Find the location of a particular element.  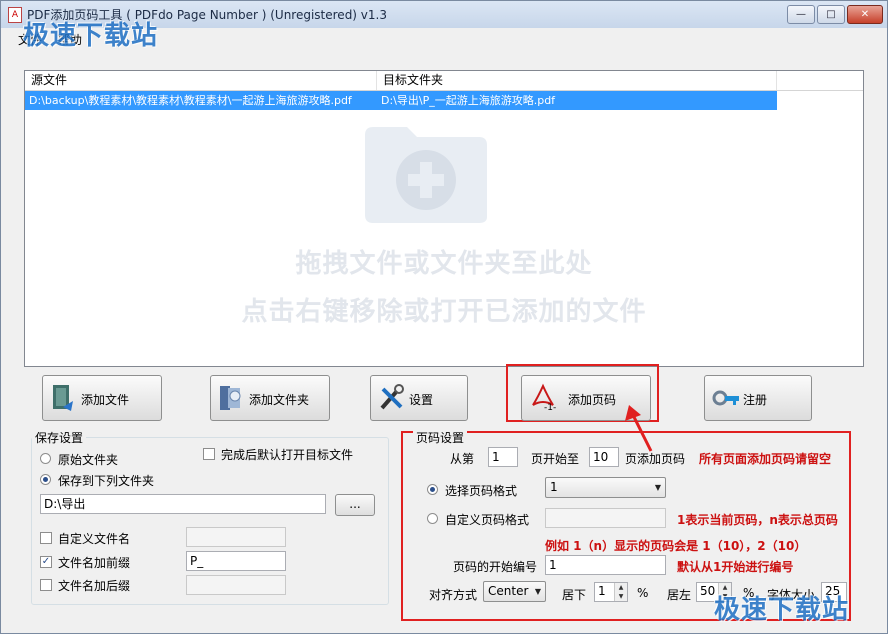

bottom-percent: % is located at coordinates (643, 593).